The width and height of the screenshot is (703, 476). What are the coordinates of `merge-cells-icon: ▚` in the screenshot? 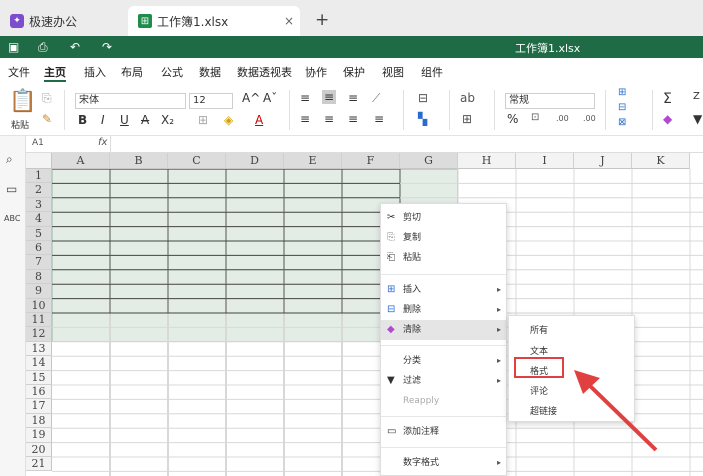 It's located at (422, 119).